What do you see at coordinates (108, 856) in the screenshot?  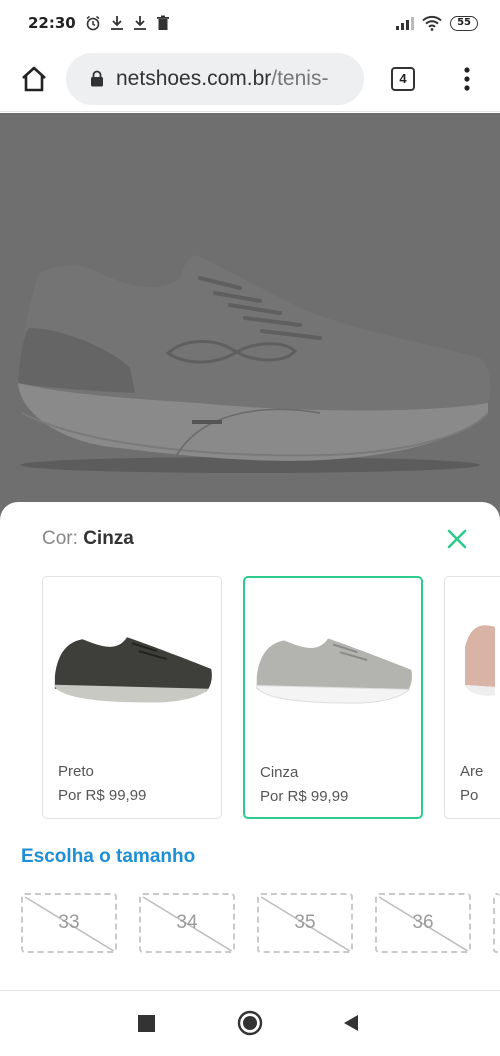 I see `size-section-title: Escolha o tamanho` at bounding box center [108, 856].